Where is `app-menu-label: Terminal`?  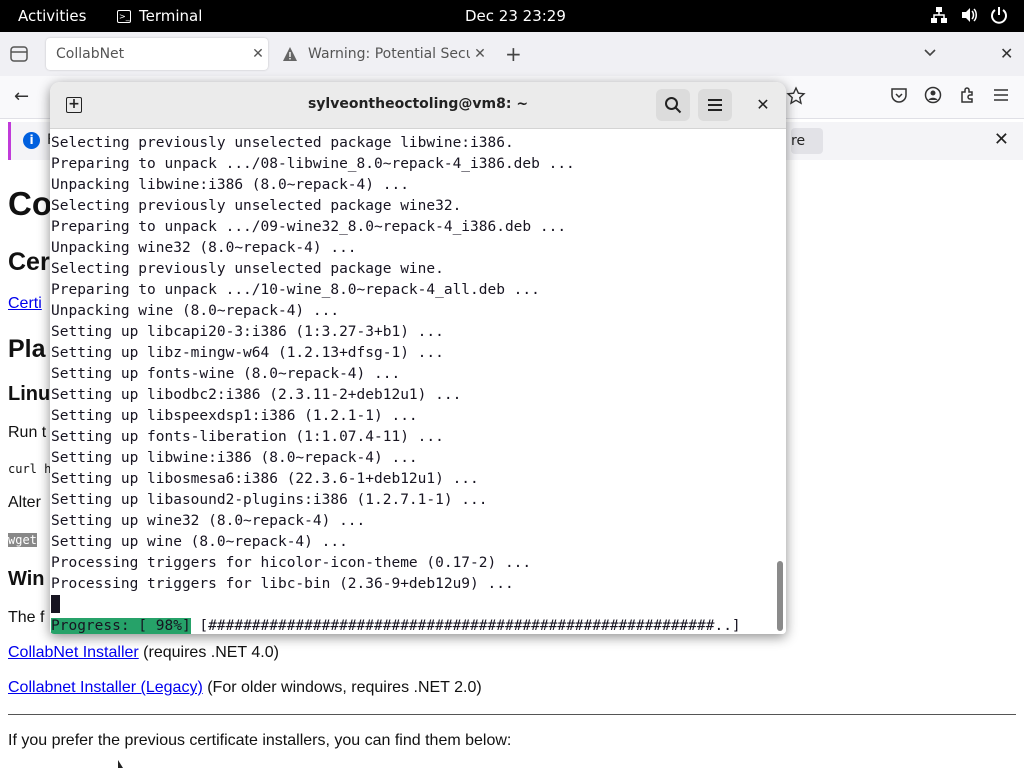
app-menu-label: Terminal is located at coordinates (171, 16).